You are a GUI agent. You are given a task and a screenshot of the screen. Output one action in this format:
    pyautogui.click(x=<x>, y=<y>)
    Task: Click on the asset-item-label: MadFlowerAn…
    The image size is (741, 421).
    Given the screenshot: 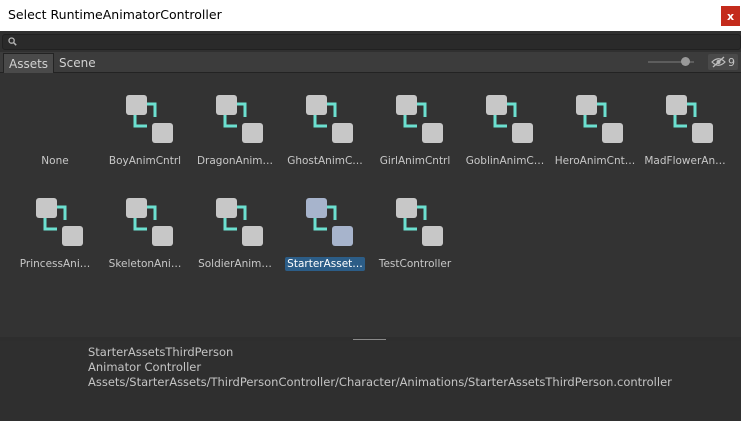 What is the action you would take?
    pyautogui.click(x=685, y=161)
    